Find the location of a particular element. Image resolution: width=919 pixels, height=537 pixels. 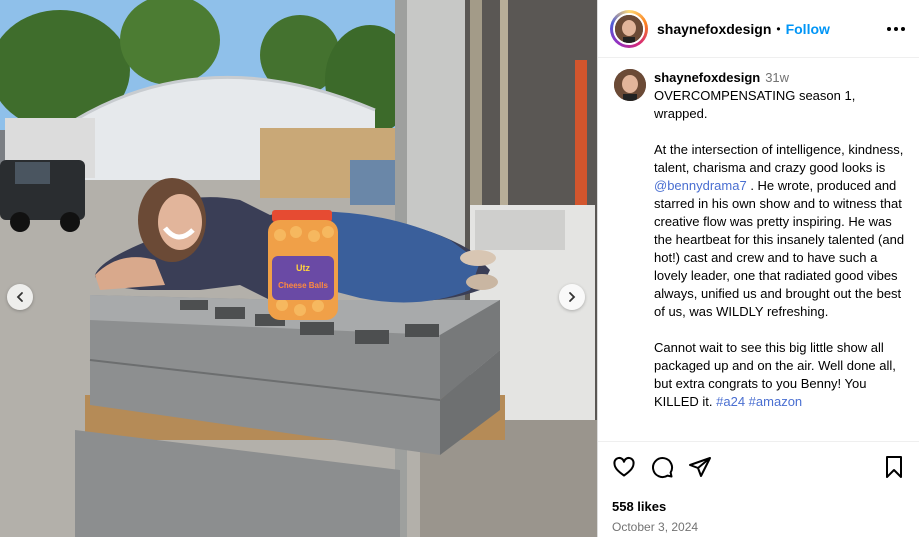

caption-line1: OVERCOMPENSATING season 1, wrapped. is located at coordinates (755, 104).